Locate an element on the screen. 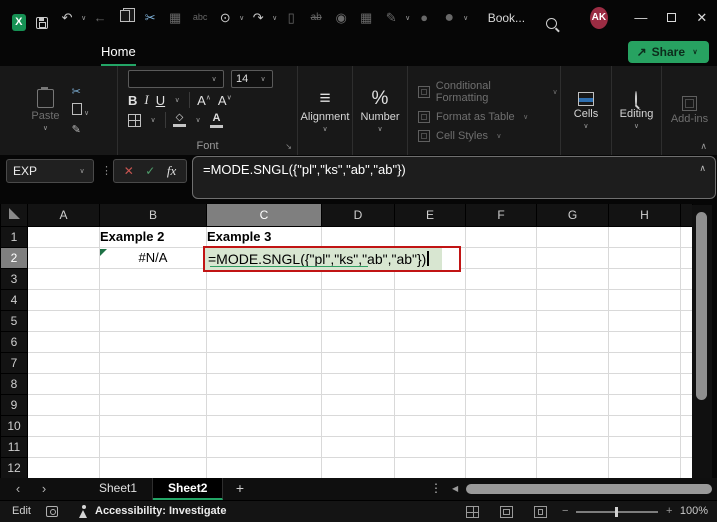 The width and height of the screenshot is (717, 522). column-header-F: F is located at coordinates (501, 215).